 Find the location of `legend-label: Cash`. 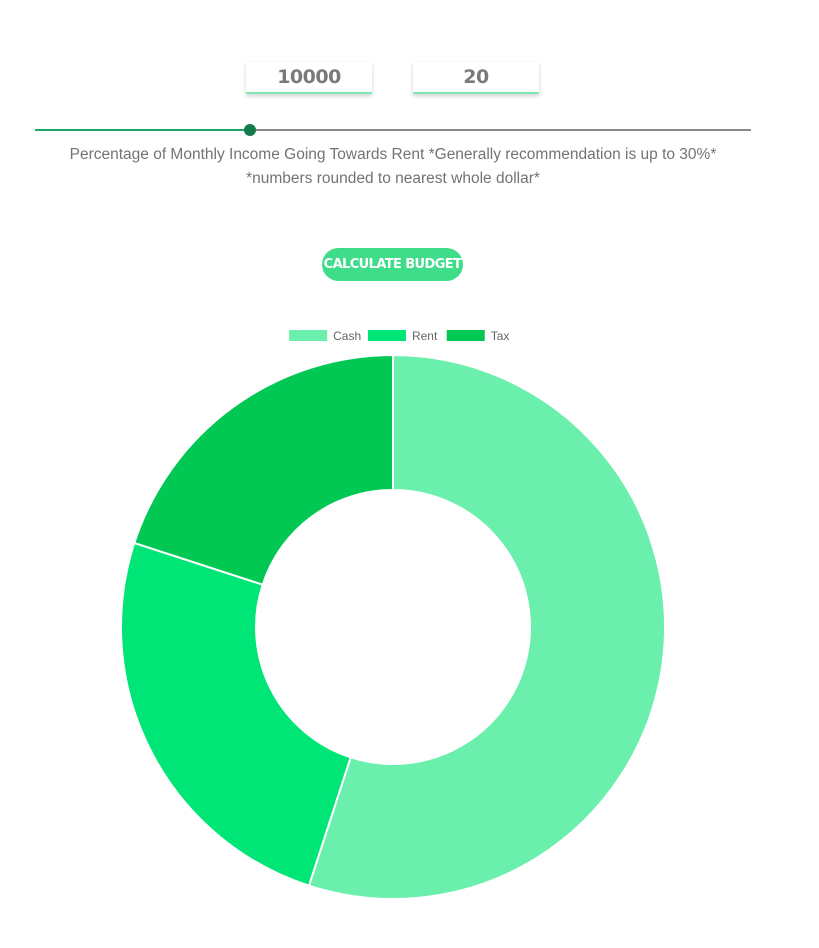

legend-label: Cash is located at coordinates (347, 336).